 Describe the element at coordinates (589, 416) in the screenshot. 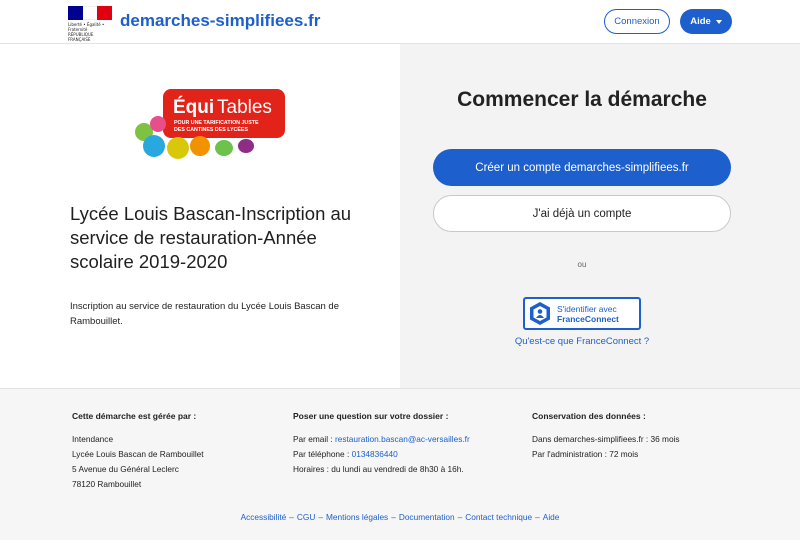

I see `footer-data-retention-title: Conservation des données :` at that location.